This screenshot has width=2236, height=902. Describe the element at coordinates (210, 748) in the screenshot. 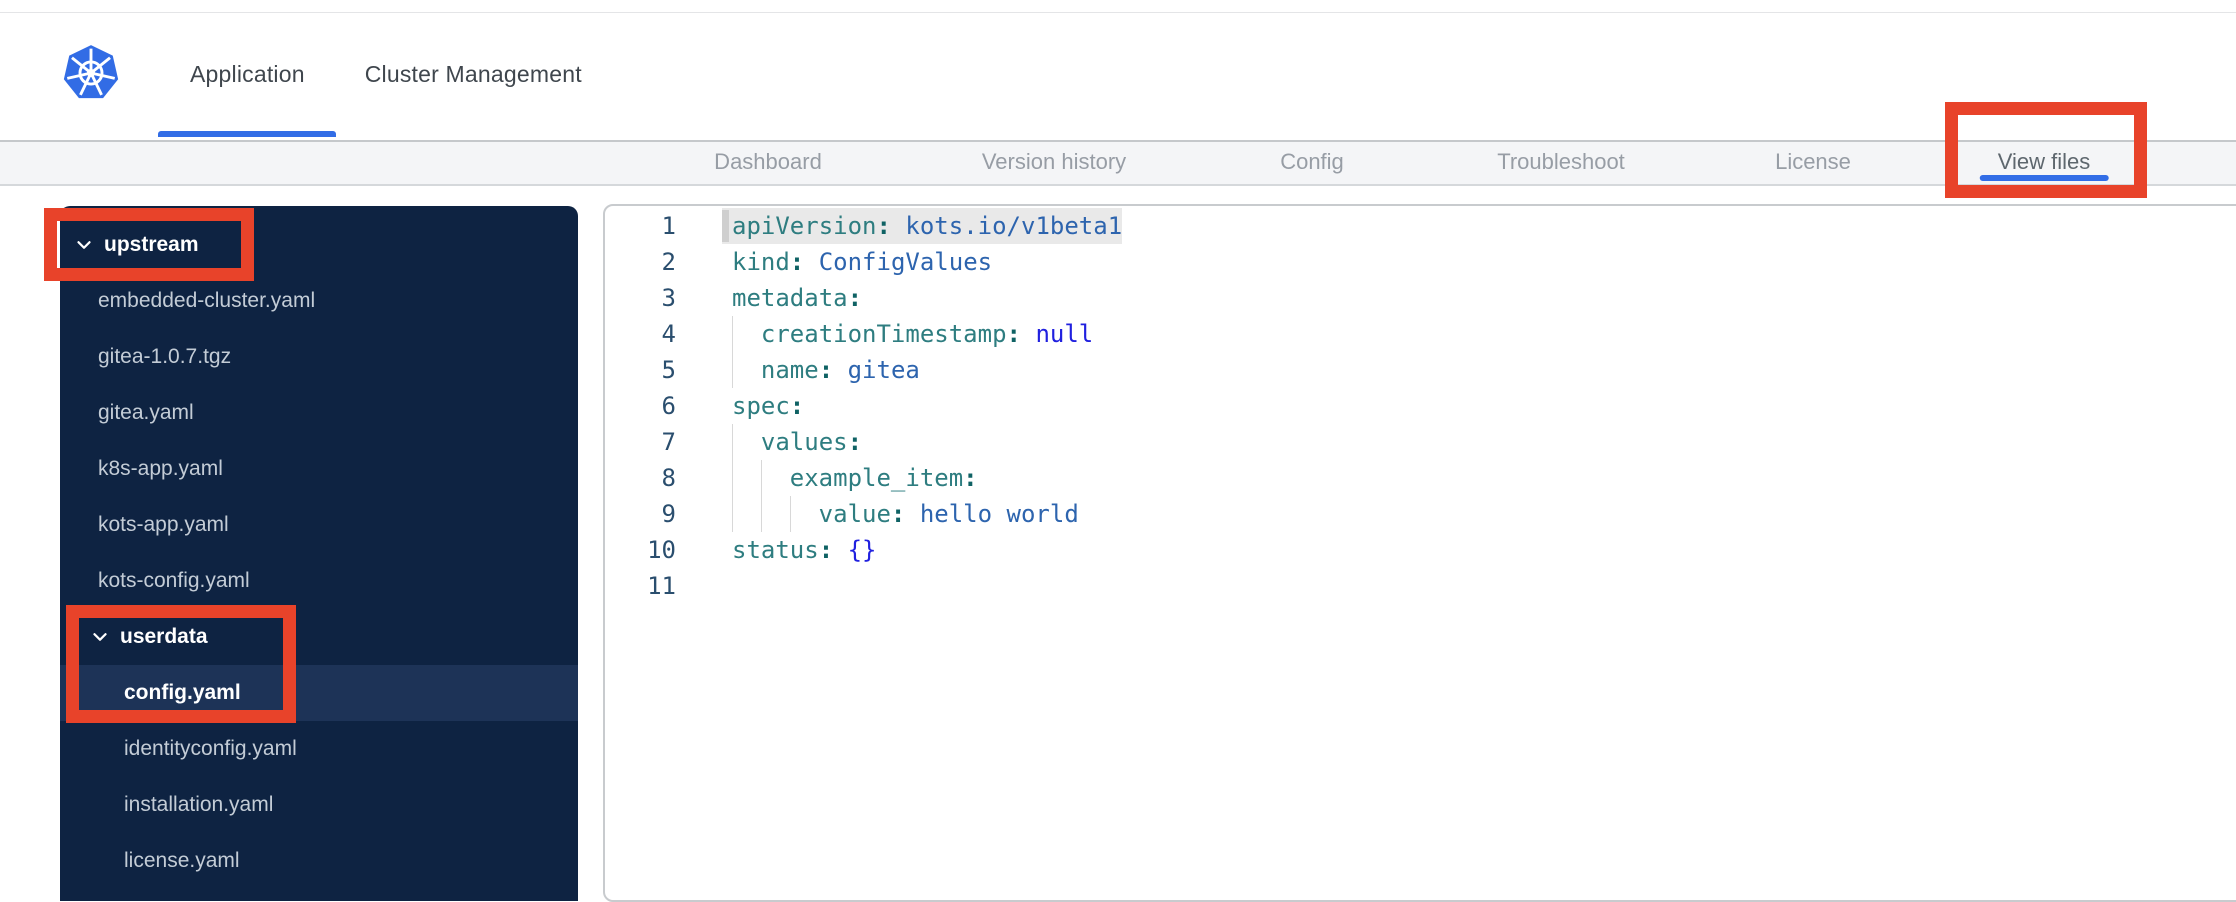

I see `tree-item-label: identityconfig.yaml` at that location.